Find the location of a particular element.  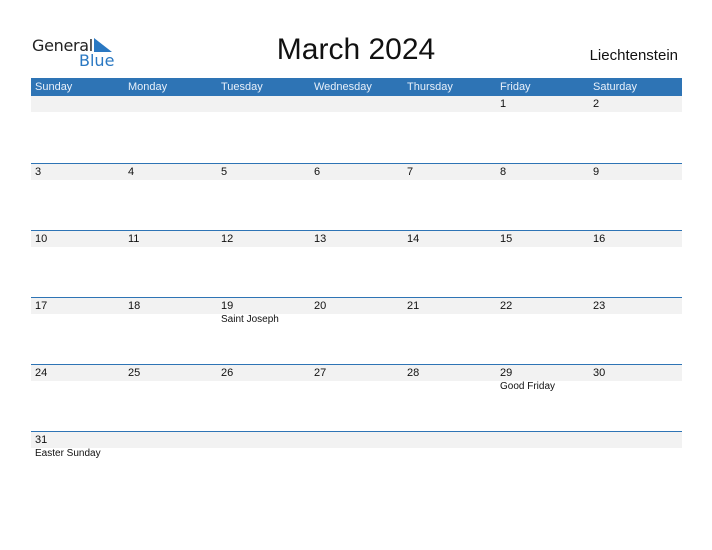

day-cell: 20 is located at coordinates (356, 331).